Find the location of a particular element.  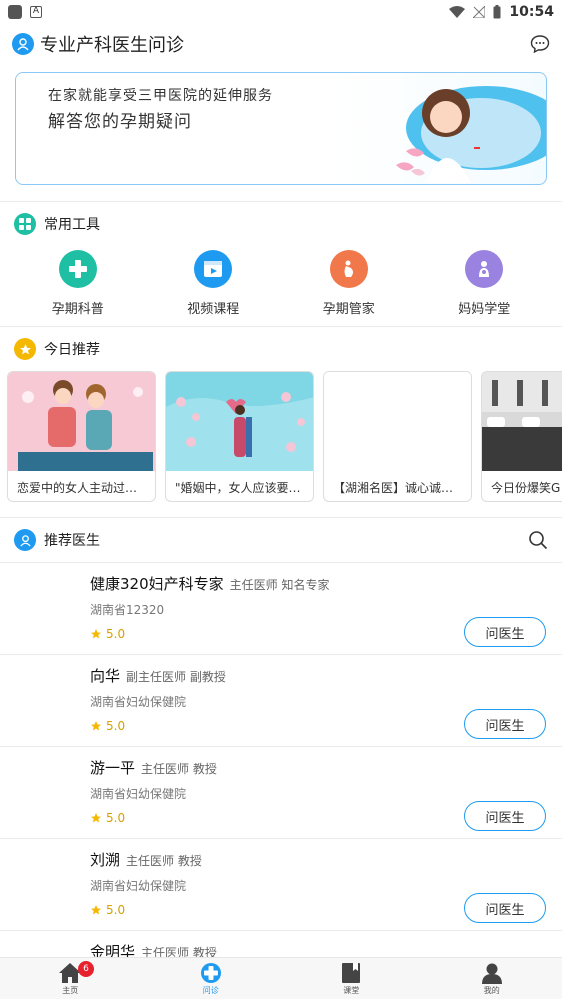

accessibility-icon: A is located at coordinates (36, 12).